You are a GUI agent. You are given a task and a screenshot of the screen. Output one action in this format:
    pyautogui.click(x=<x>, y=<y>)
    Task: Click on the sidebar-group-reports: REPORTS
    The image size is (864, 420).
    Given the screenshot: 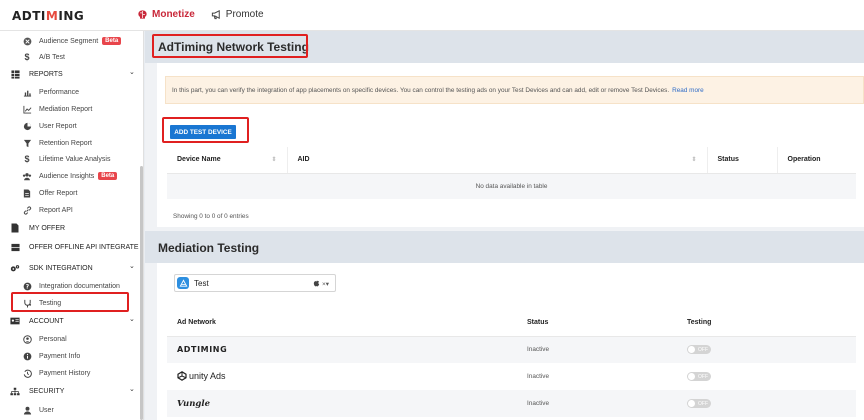 What is the action you would take?
    pyautogui.click(x=36, y=74)
    